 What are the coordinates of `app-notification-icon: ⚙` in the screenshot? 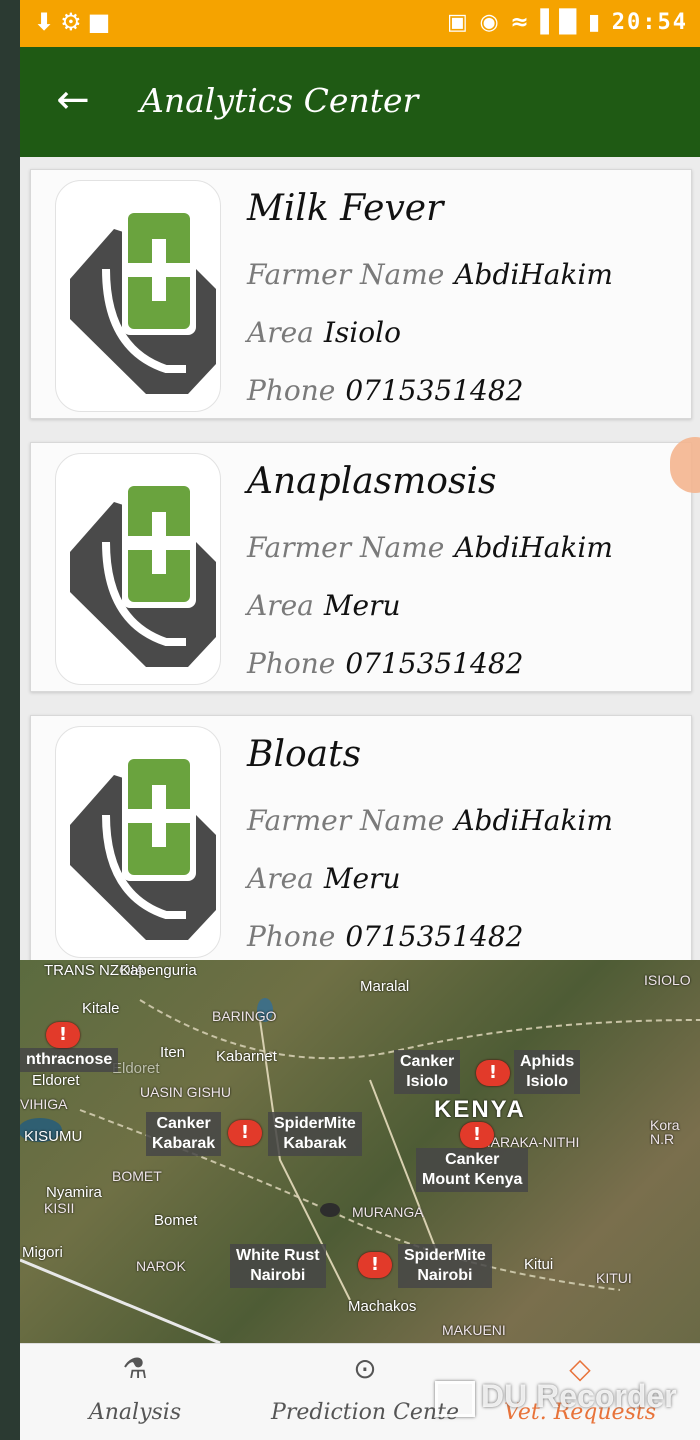 It's located at (74, 22).